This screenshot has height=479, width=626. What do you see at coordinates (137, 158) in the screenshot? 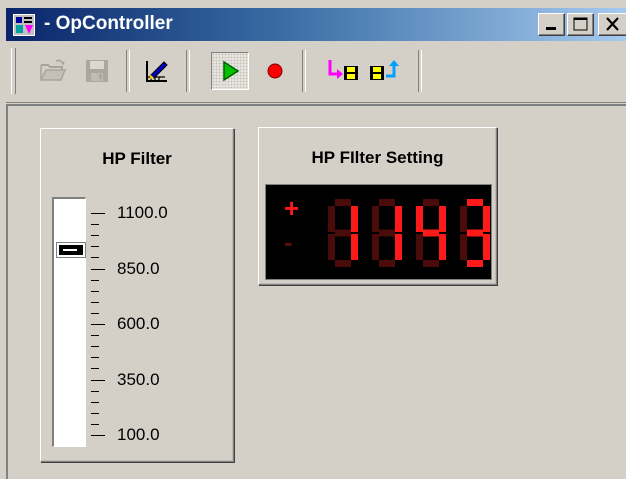
I see `hp-filter-title: HP Filter` at bounding box center [137, 158].